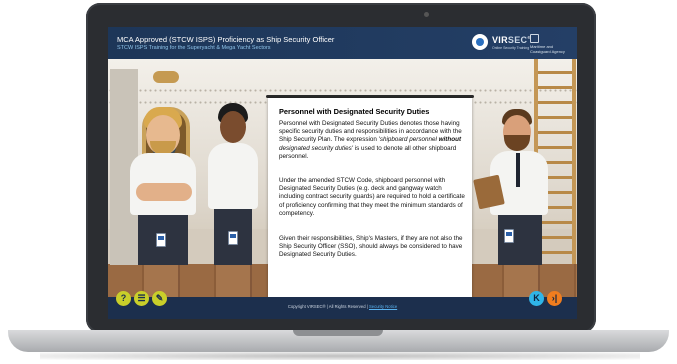  Describe the element at coordinates (166, 77) in the screenshot. I see `ceiling-lamp` at that location.